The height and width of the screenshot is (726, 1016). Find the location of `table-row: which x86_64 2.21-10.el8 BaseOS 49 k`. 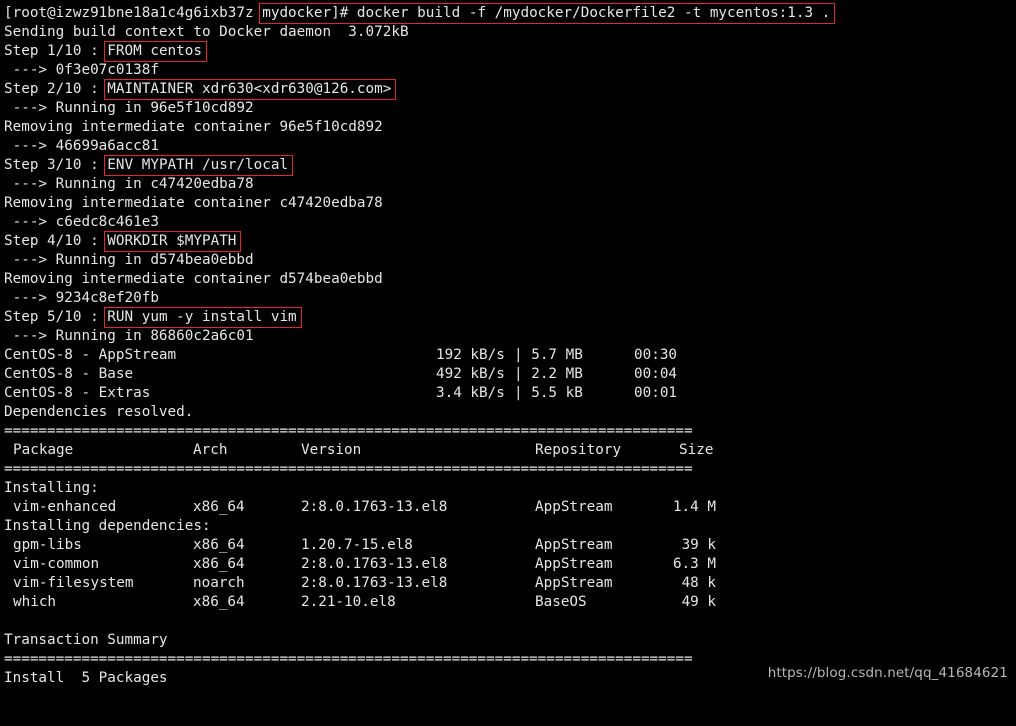

table-row: which x86_64 2.21-10.el8 BaseOS 49 k is located at coordinates (364, 602).